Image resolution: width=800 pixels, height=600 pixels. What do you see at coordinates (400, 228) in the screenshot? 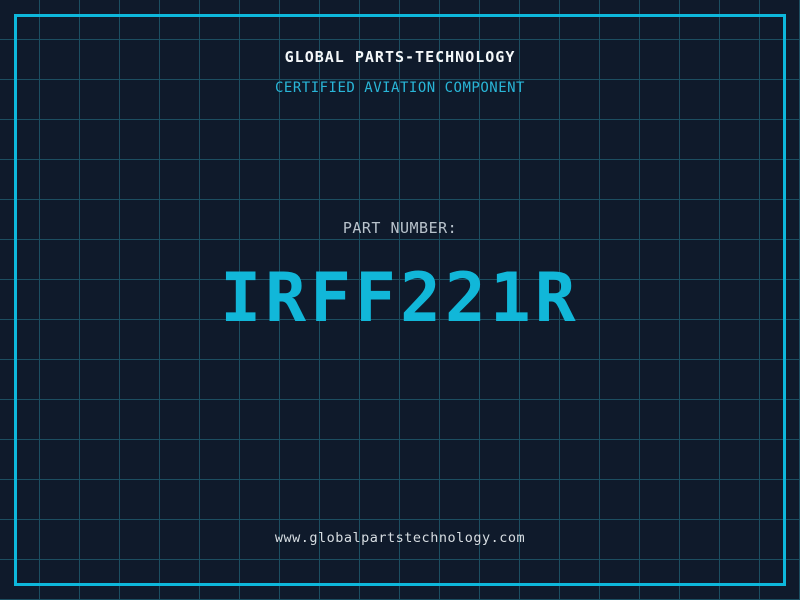
I see `part-number-label: PART NUMBER:` at bounding box center [400, 228].